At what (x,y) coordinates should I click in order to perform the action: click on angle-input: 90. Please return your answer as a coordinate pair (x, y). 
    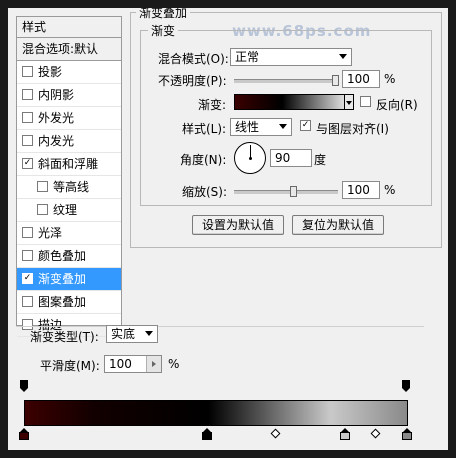
    Looking at the image, I should click on (291, 158).